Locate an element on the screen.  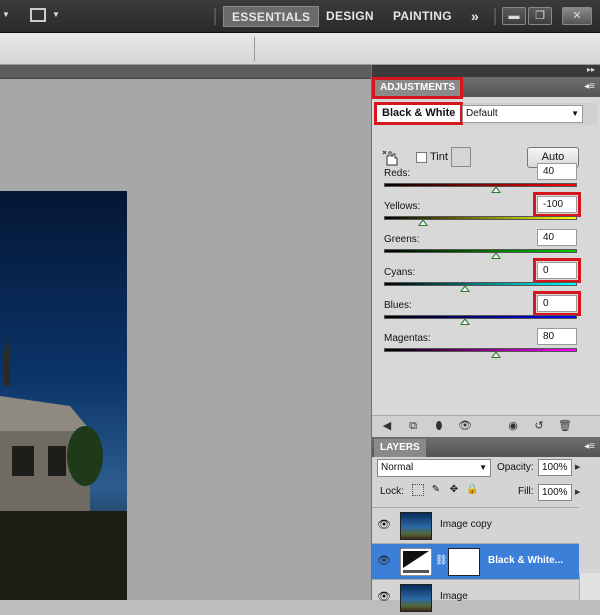
panel-title: Black & White is located at coordinates (418, 113).